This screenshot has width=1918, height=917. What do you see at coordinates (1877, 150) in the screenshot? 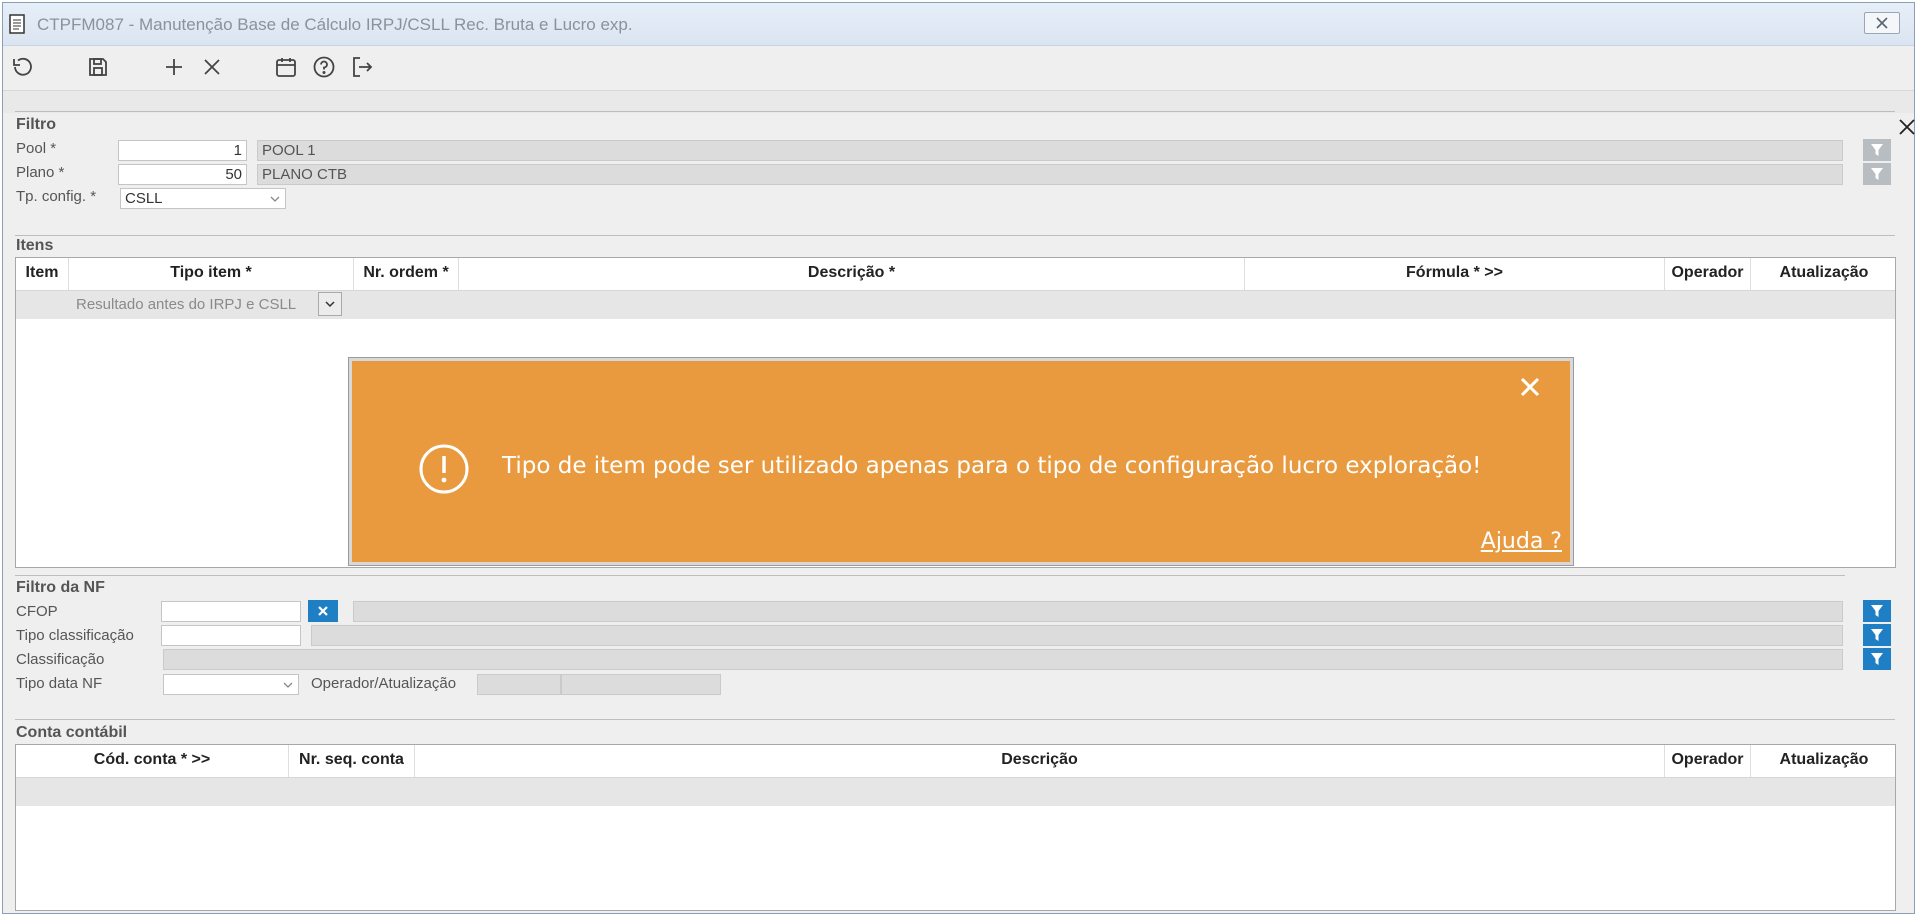
I see `pool-filter-icon` at bounding box center [1877, 150].